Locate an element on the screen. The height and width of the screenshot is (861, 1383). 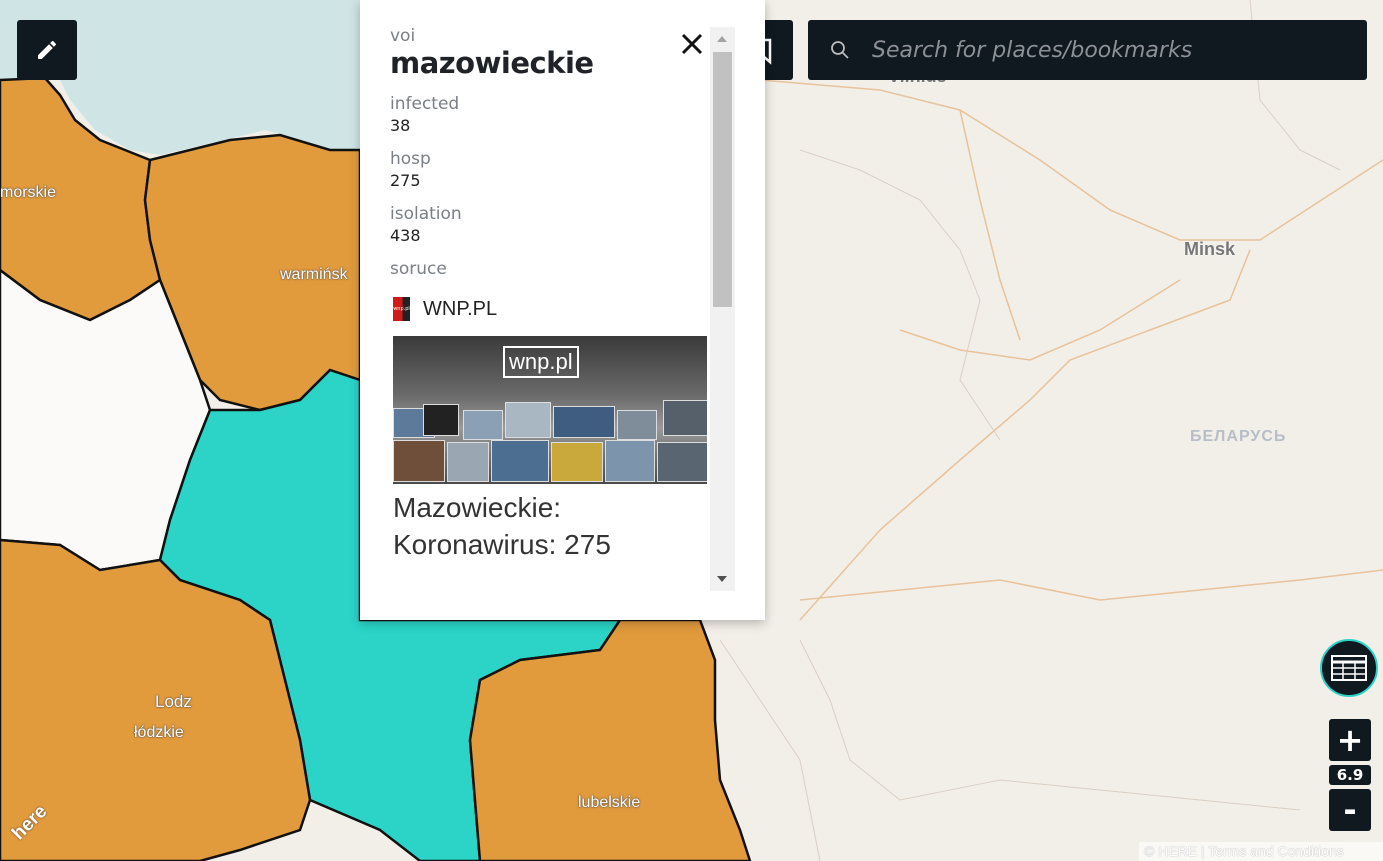
map-label-warminsko: warmińsk is located at coordinates (314, 274).